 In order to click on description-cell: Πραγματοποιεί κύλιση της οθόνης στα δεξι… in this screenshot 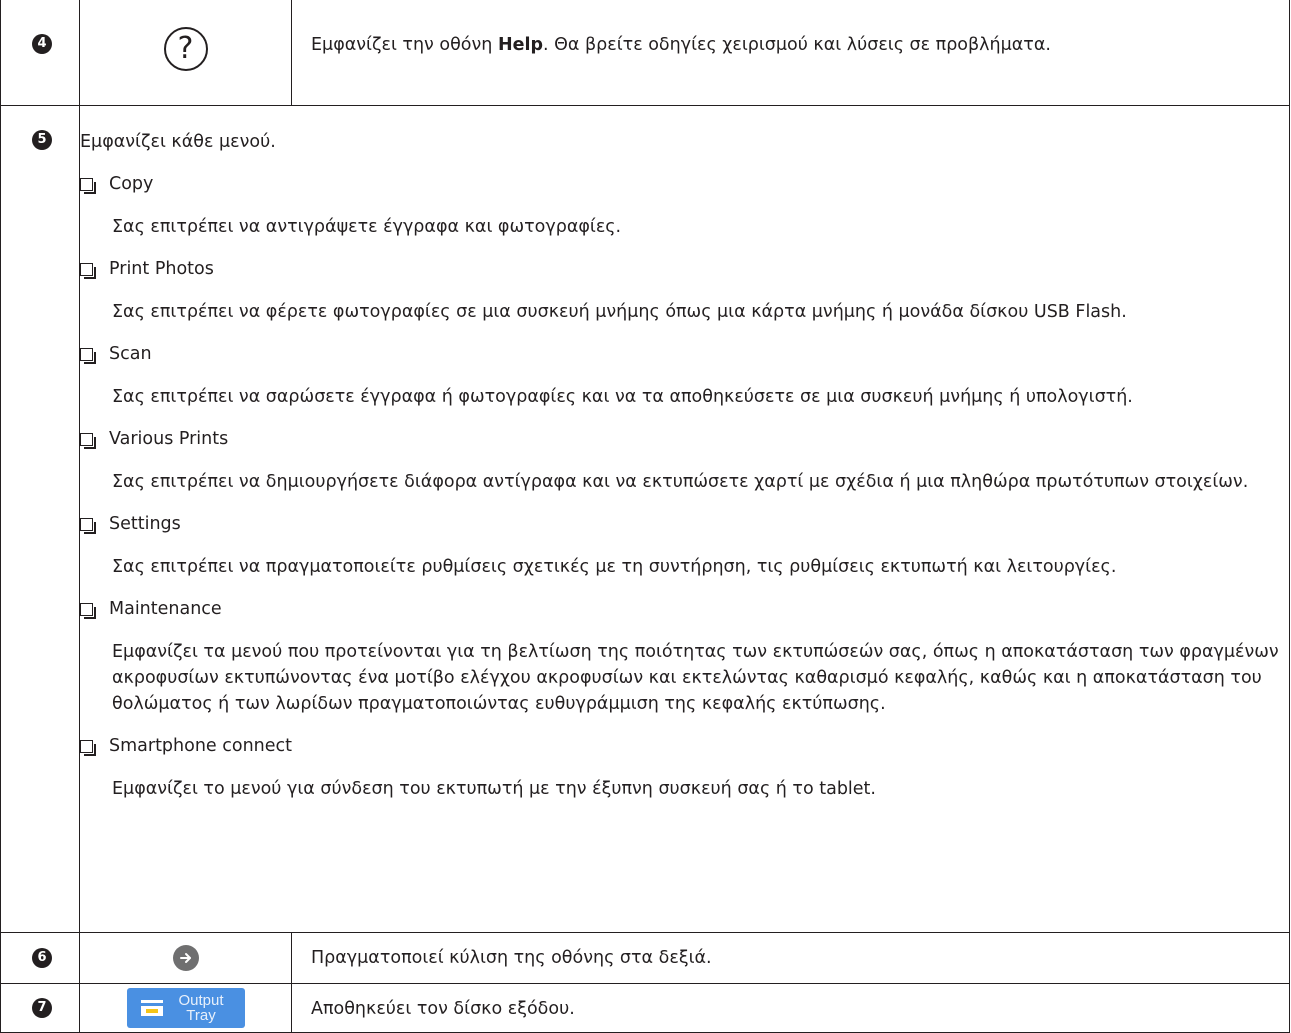, I will do `click(790, 958)`.